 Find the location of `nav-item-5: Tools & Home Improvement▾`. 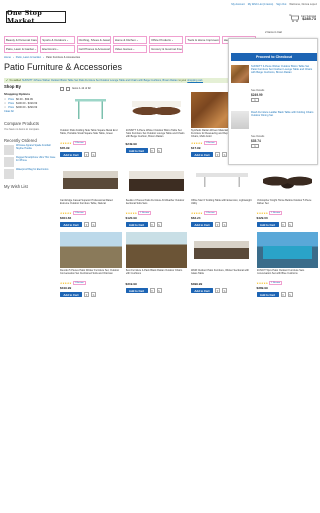

nav-item-5: Tools & Home Improvement▾ is located at coordinates (202, 40).